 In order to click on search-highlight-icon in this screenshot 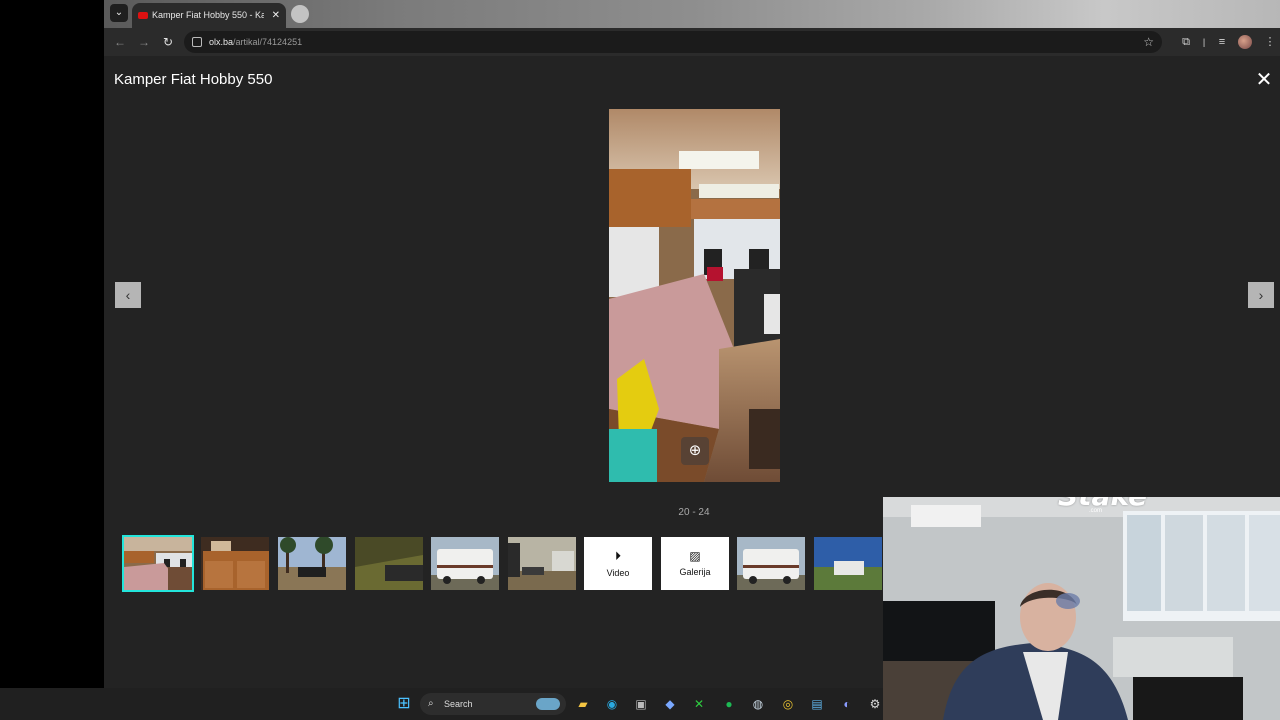, I will do `click(548, 704)`.